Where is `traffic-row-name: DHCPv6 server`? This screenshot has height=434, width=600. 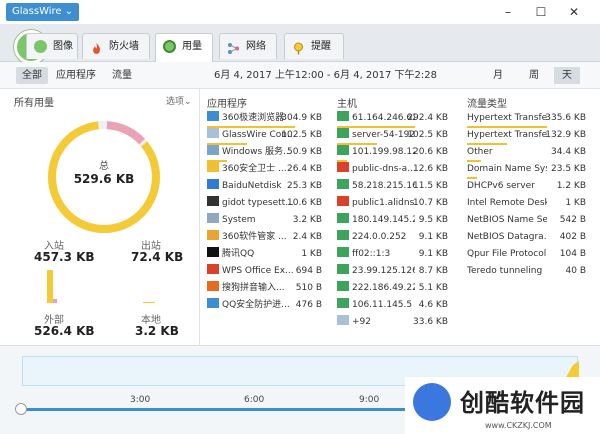
traffic-row-name: DHCPv6 server is located at coordinates (501, 186).